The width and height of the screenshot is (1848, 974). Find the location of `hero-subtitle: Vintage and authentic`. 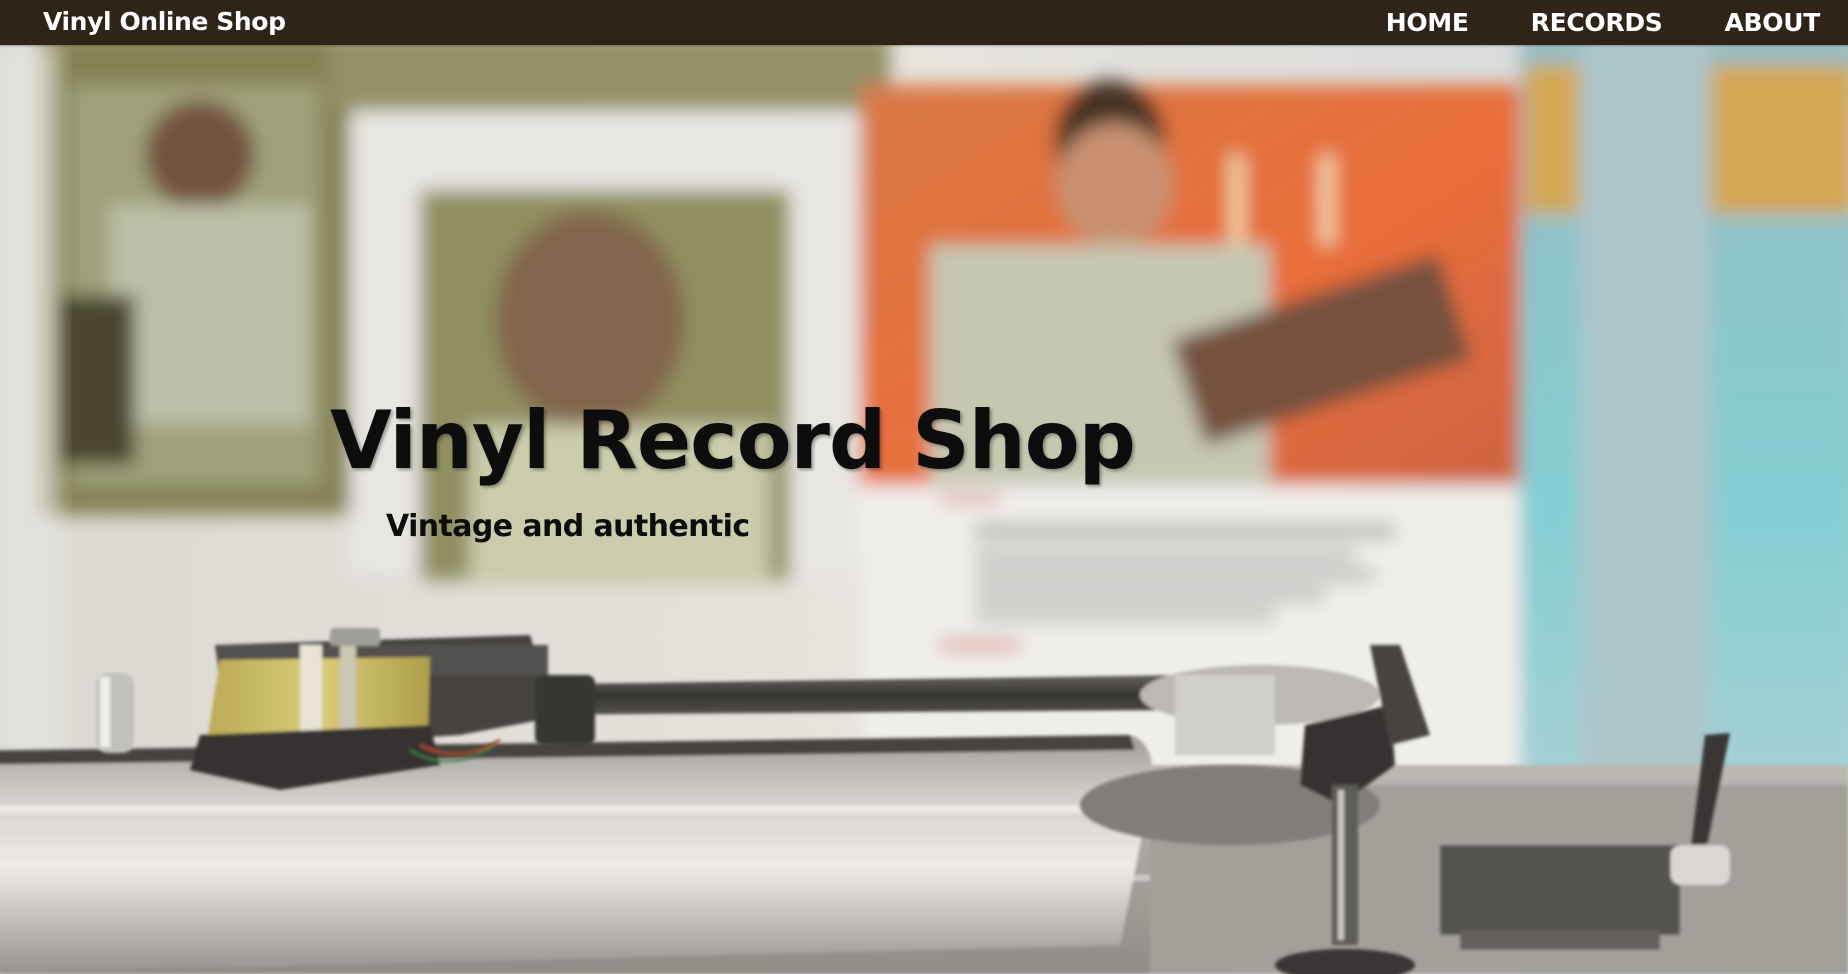

hero-subtitle: Vintage and authentic is located at coordinates (568, 526).